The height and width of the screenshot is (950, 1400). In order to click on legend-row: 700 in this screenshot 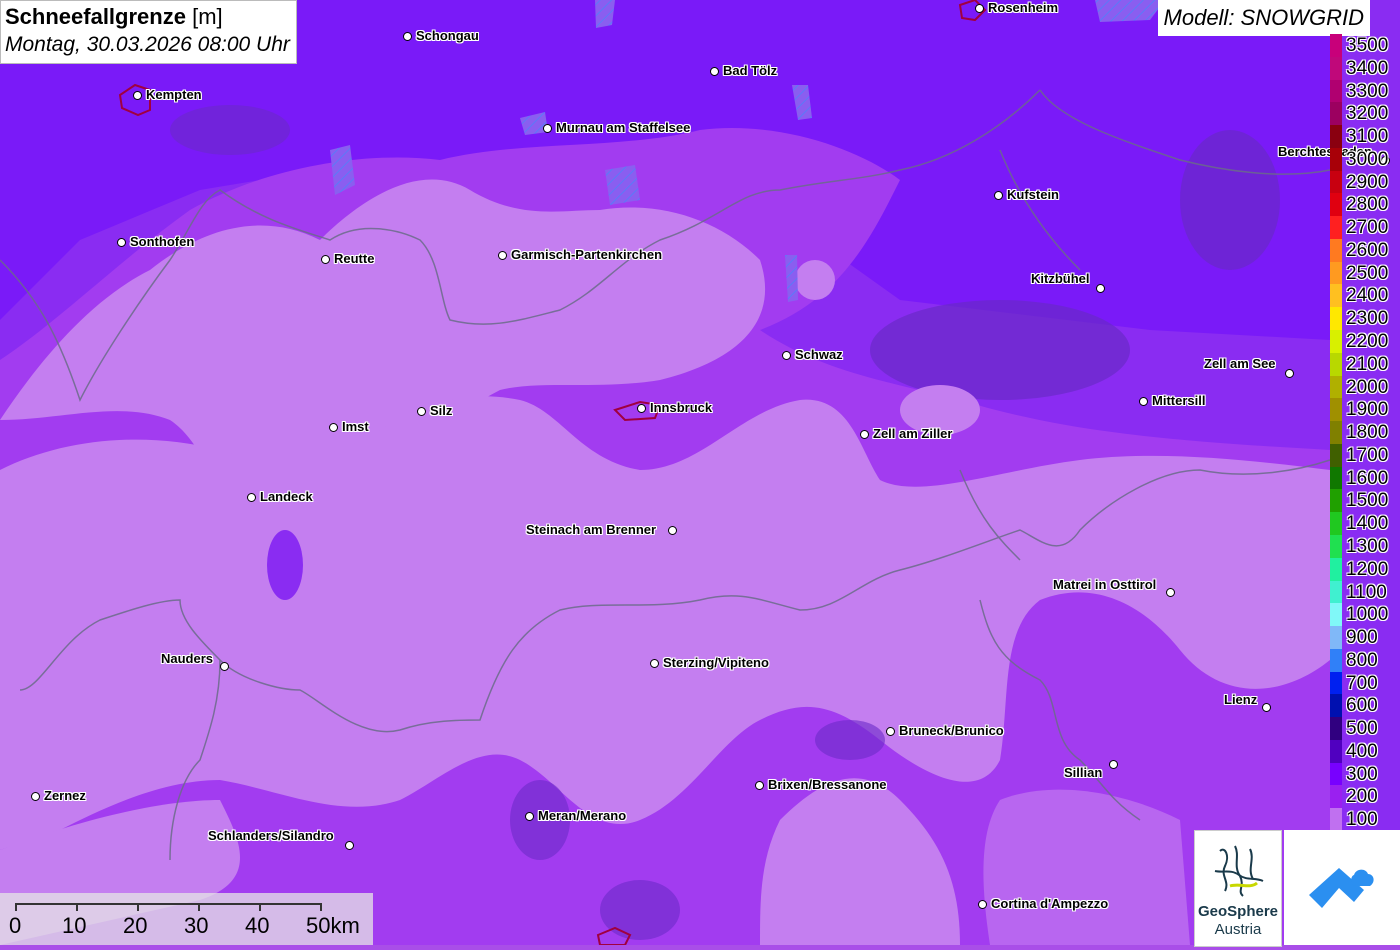, I will do `click(1365, 683)`.